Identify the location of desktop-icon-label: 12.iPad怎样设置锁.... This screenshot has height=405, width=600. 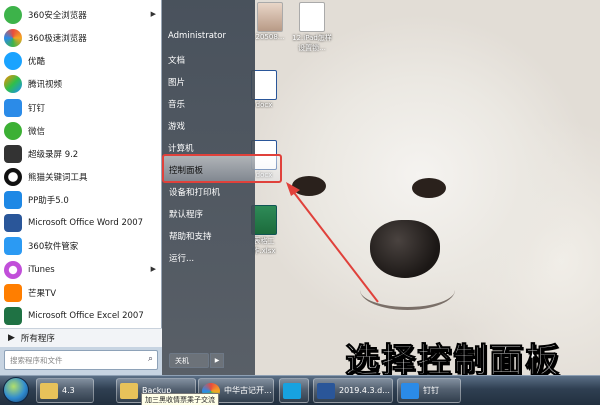
(312, 43).